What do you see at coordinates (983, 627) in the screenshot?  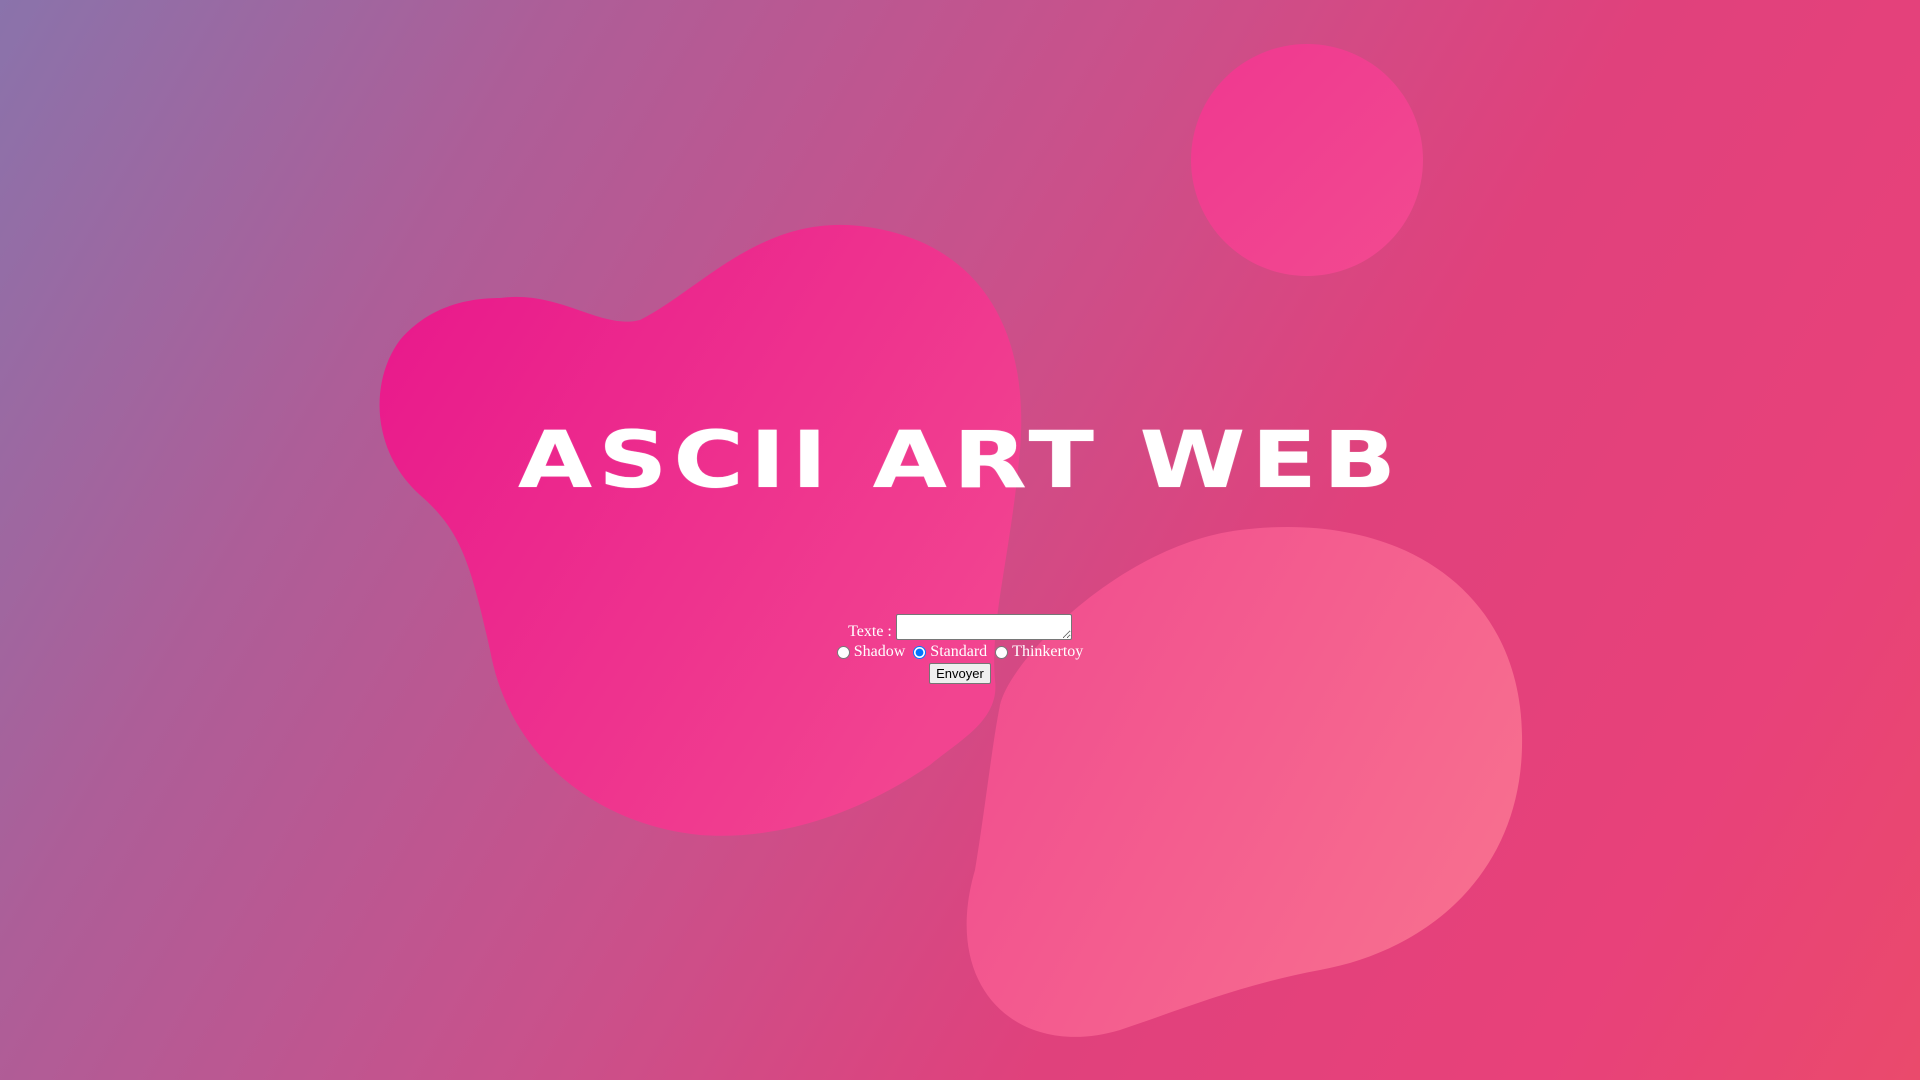 I see `text-input` at bounding box center [983, 627].